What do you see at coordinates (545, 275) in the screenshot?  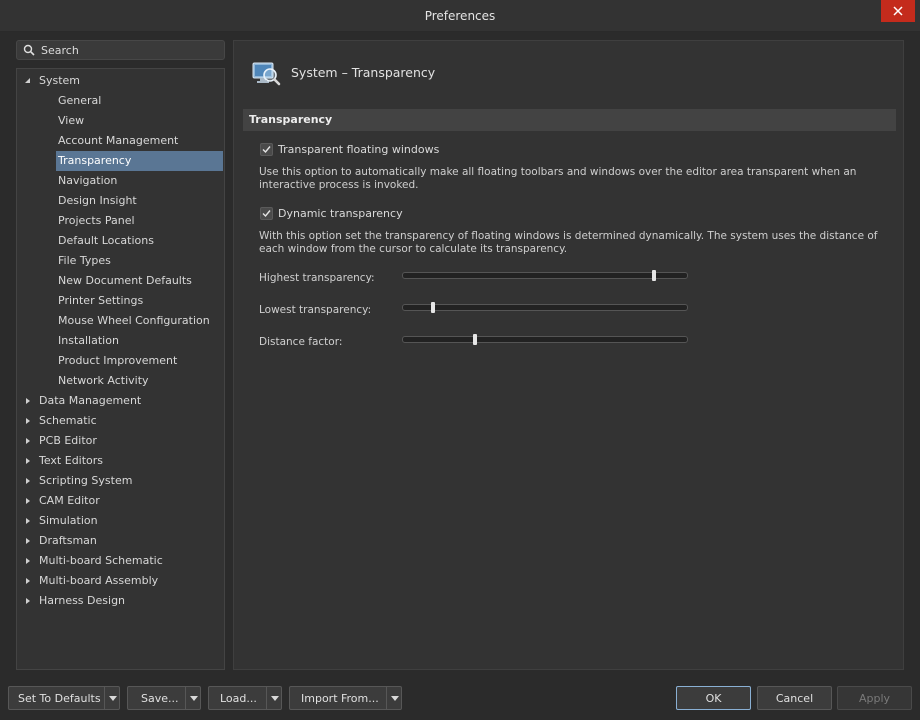 I see `highest-transparency-slider` at bounding box center [545, 275].